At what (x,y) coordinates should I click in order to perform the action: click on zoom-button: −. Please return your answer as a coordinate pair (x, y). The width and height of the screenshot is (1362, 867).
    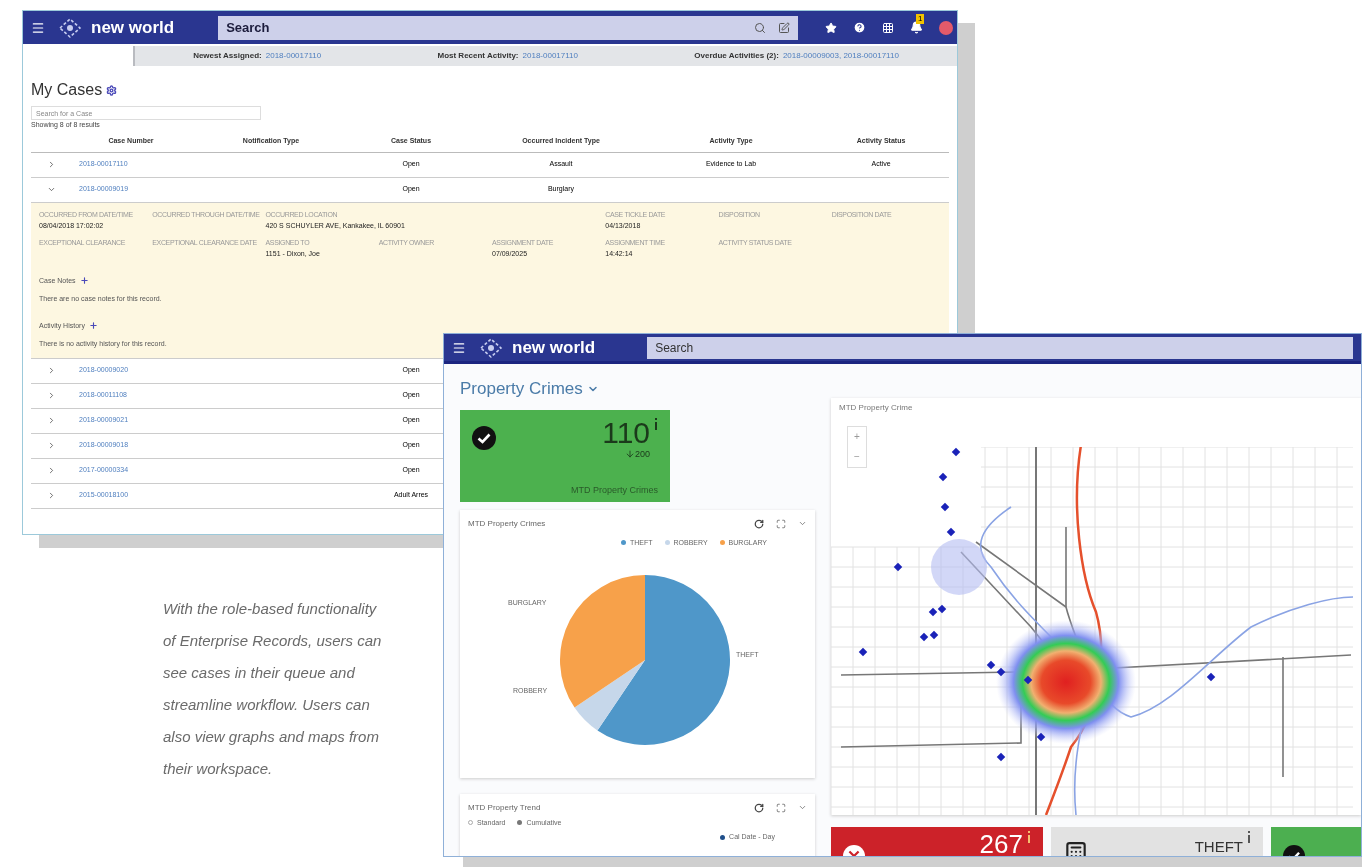
    Looking at the image, I should click on (857, 457).